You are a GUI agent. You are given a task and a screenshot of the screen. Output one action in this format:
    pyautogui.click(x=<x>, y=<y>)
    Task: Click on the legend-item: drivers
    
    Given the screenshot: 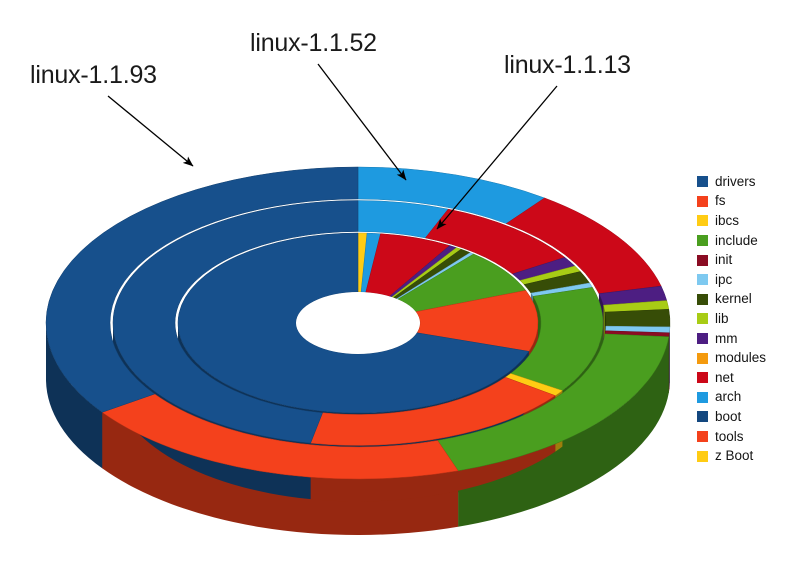 What is the action you would take?
    pyautogui.click(x=747, y=182)
    